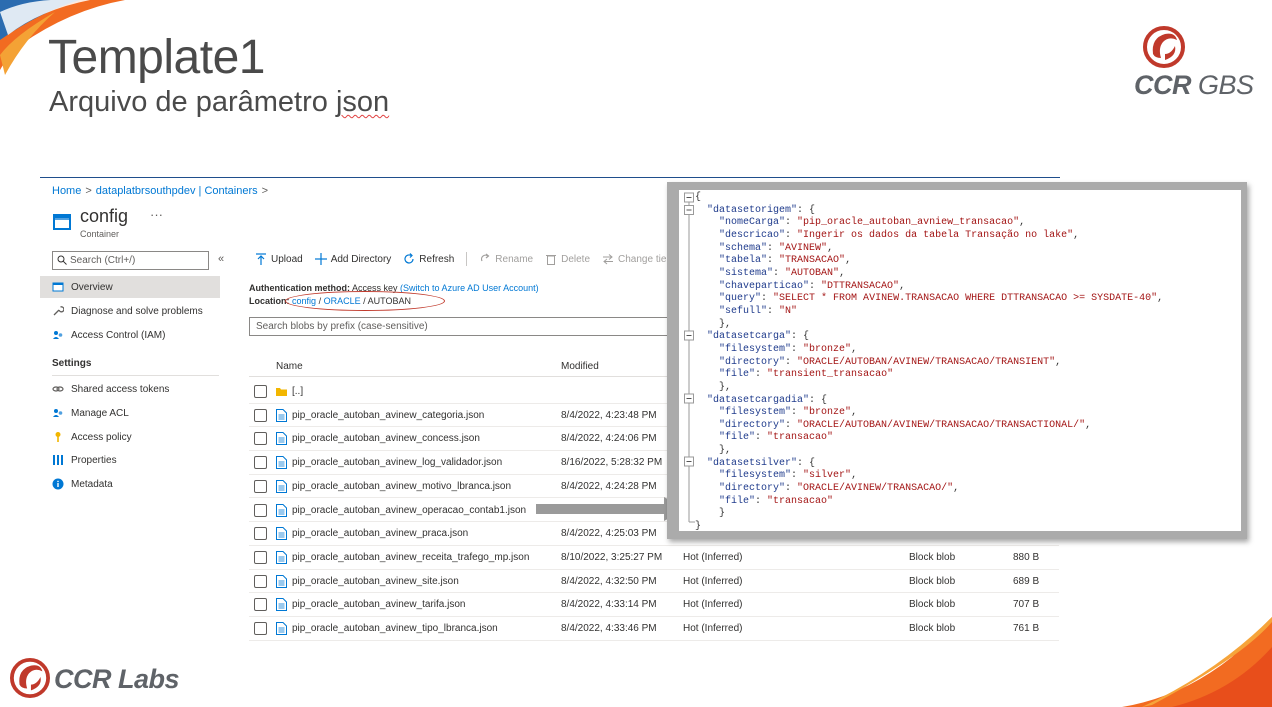 The width and height of the screenshot is (1272, 707). Describe the element at coordinates (192, 102) in the screenshot. I see `slide-subtitle-text: Arquivo de parâmetro` at that location.